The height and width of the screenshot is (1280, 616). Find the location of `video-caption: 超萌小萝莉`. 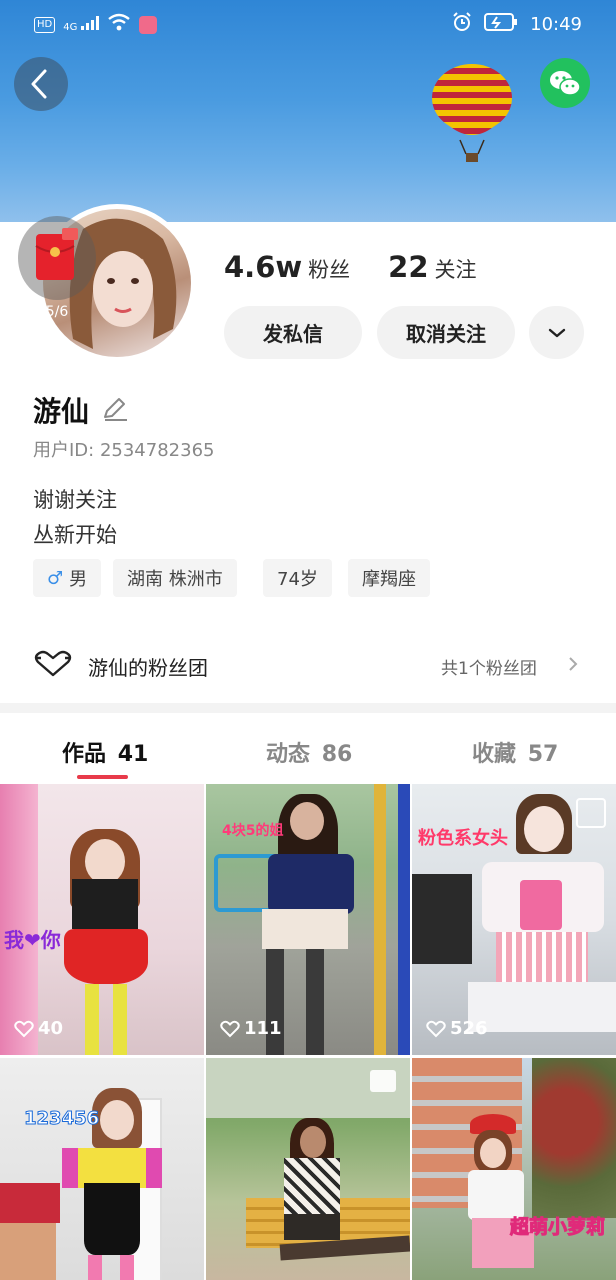

video-caption: 超萌小萝莉 is located at coordinates (557, 1227).